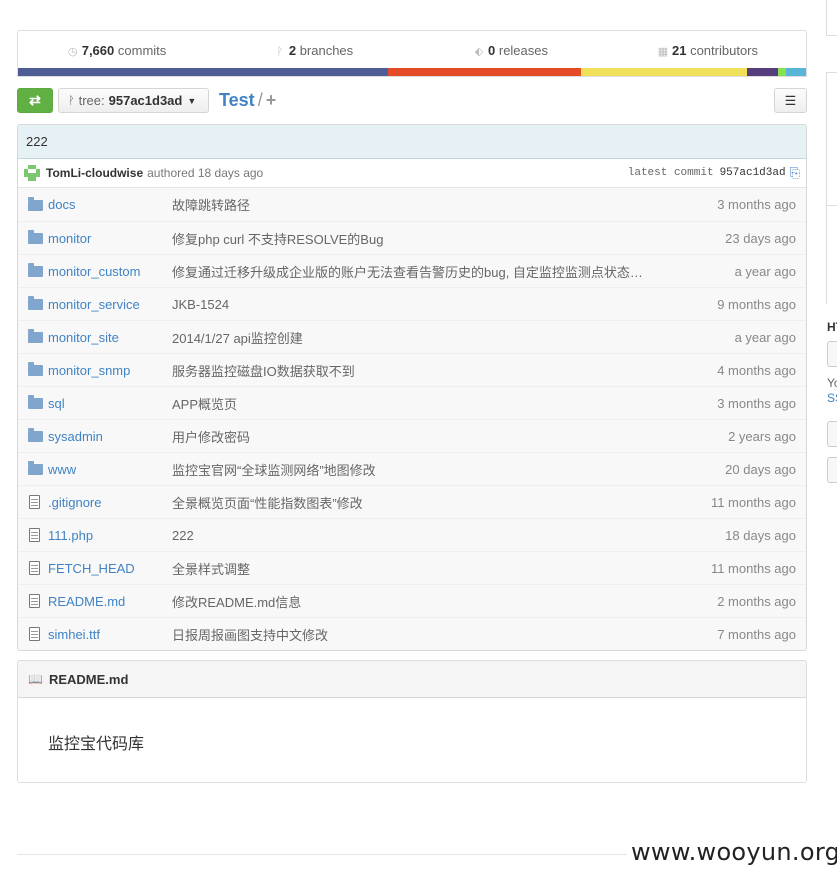 The image size is (837, 880). What do you see at coordinates (429, 601) in the screenshot?
I see `file-commit-message: 修改README.md信息` at bounding box center [429, 601].